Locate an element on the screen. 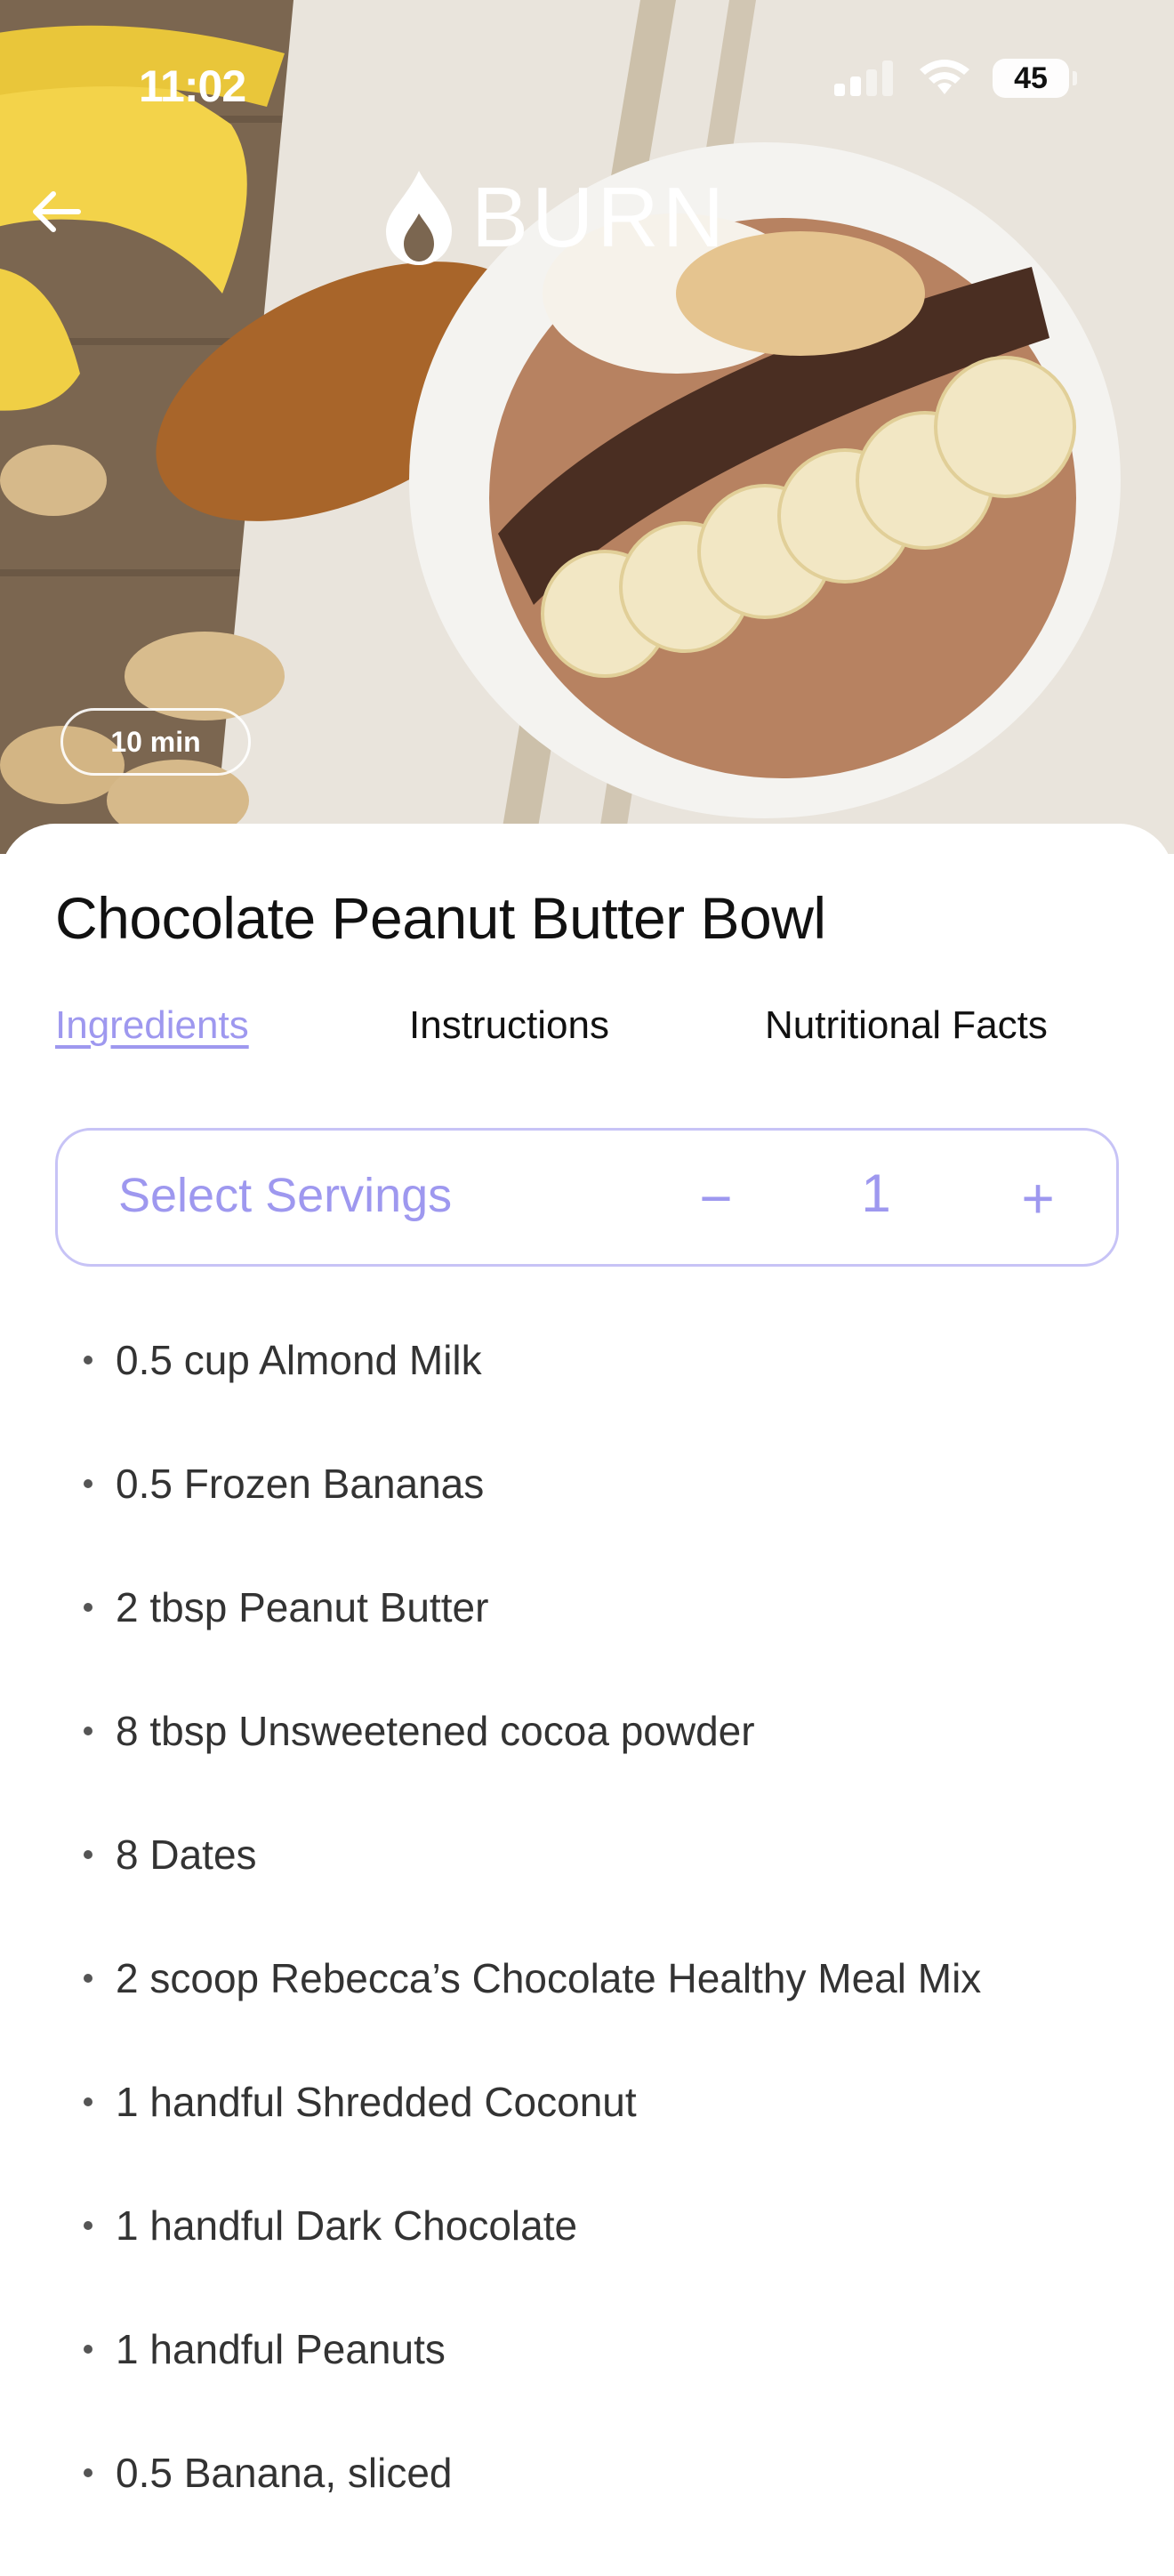 Image resolution: width=1174 pixels, height=2576 pixels. wifi-icon is located at coordinates (944, 77).